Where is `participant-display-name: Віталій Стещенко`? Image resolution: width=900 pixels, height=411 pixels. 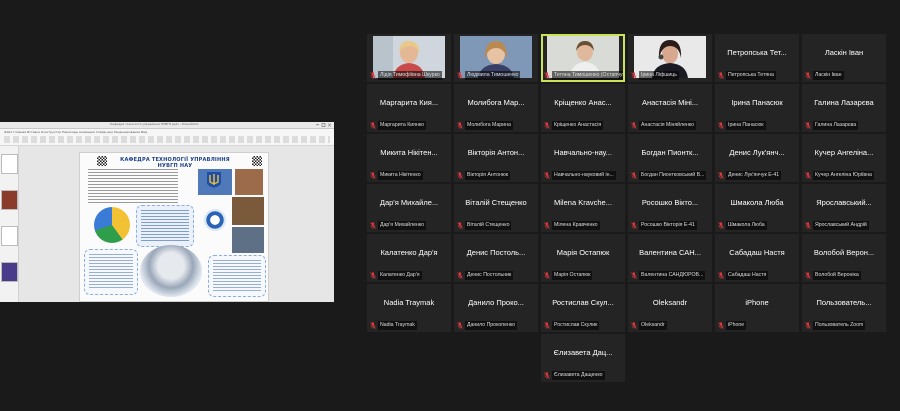
participant-display-name: Віталій Стещенко is located at coordinates (496, 202).